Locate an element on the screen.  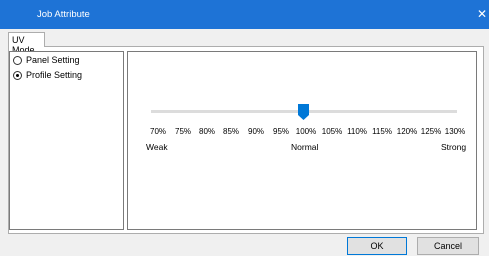
tick-label: 90% is located at coordinates (256, 131).